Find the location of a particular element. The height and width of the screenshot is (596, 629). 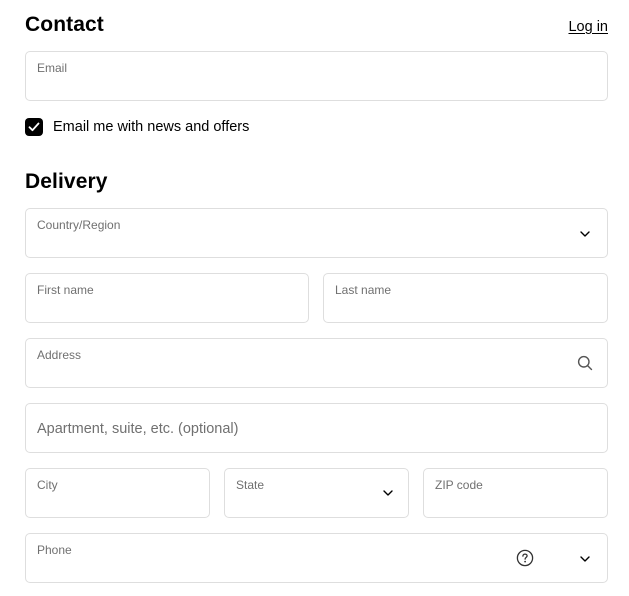

country-select: Country/Region is located at coordinates (316, 233).